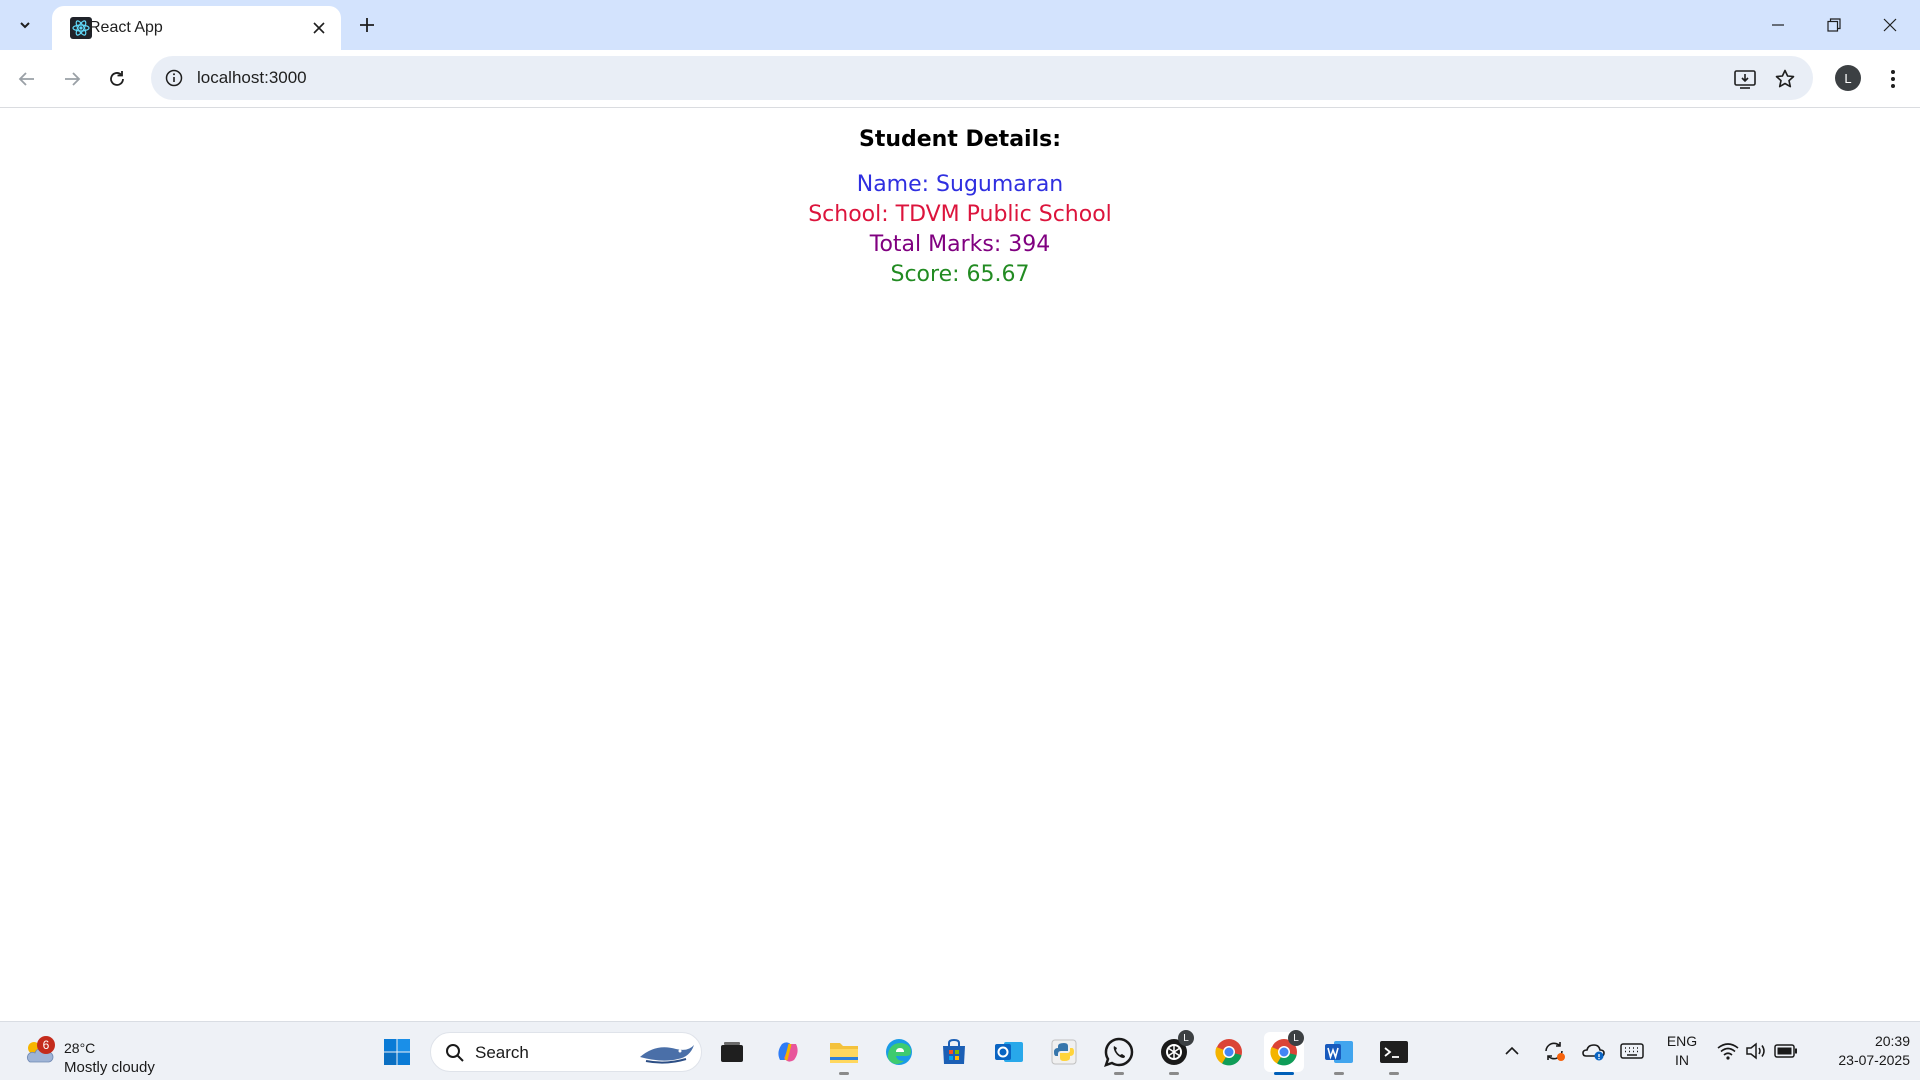 This screenshot has height=1080, width=1920. I want to click on show-hidden-icons-button, so click(1512, 1051).